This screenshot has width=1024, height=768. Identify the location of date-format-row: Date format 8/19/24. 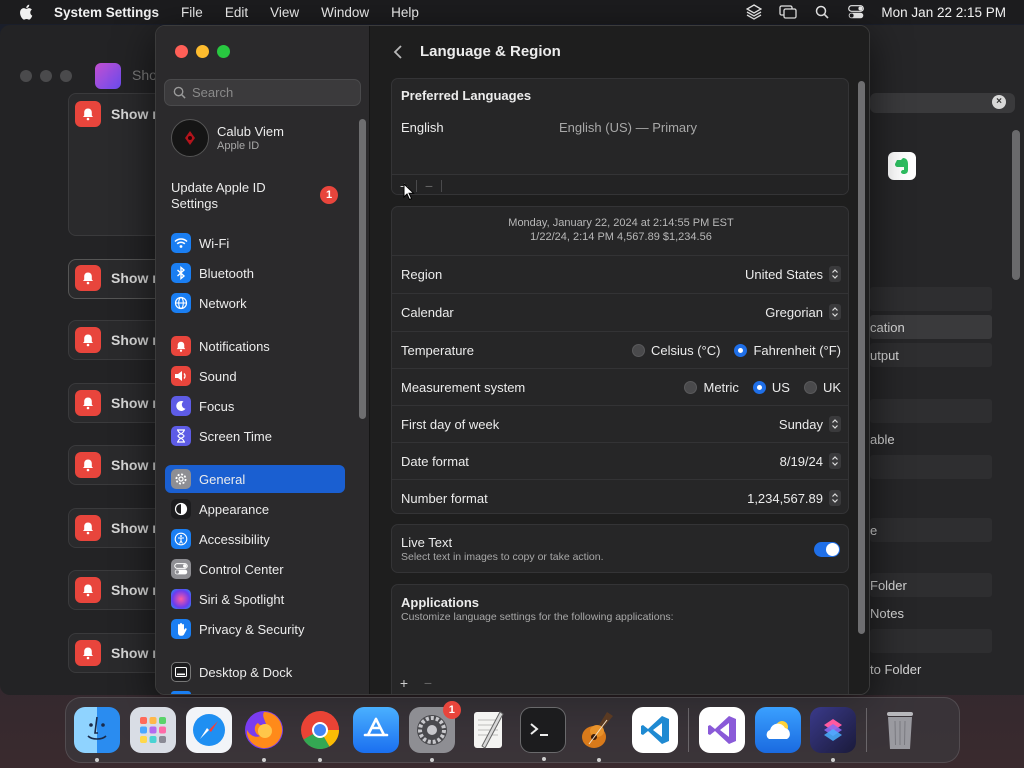
(620, 460).